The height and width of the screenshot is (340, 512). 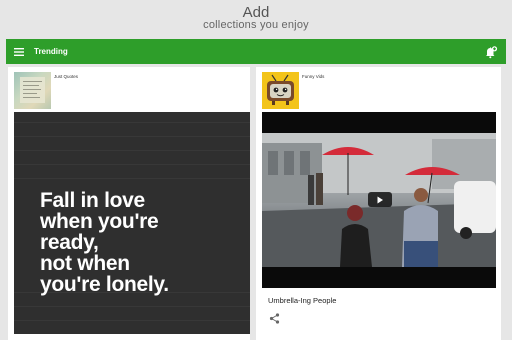 What do you see at coordinates (256, 25) in the screenshot?
I see `page-subtitle: collections you enjoy` at bounding box center [256, 25].